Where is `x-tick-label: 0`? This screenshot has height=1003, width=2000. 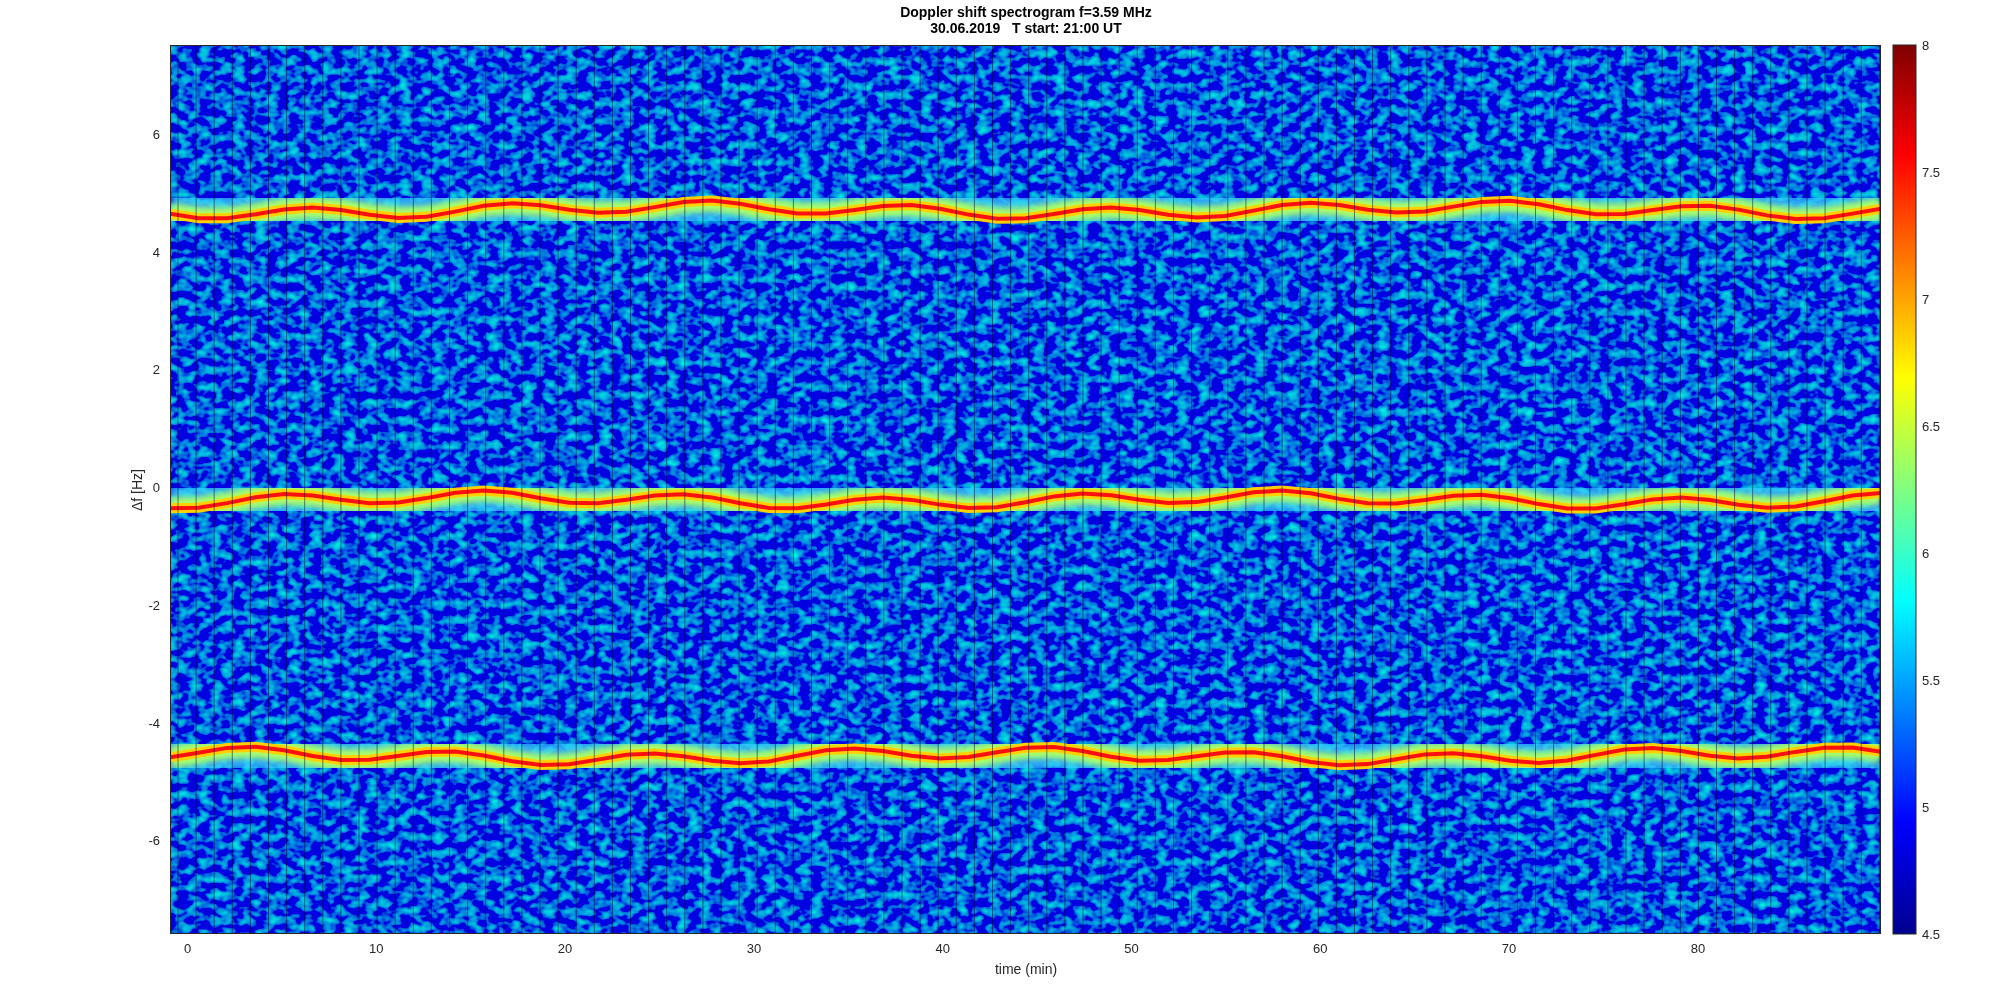 x-tick-label: 0 is located at coordinates (187, 948).